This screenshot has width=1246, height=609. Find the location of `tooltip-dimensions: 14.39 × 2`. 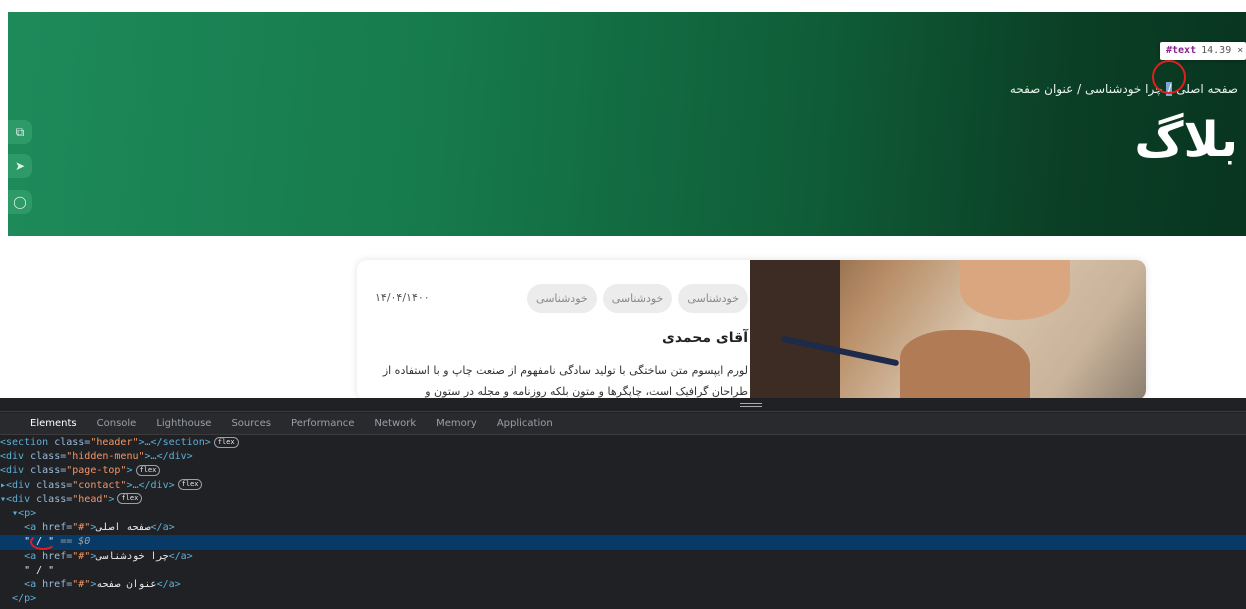

tooltip-dimensions: 14.39 × 2 is located at coordinates (1223, 50).